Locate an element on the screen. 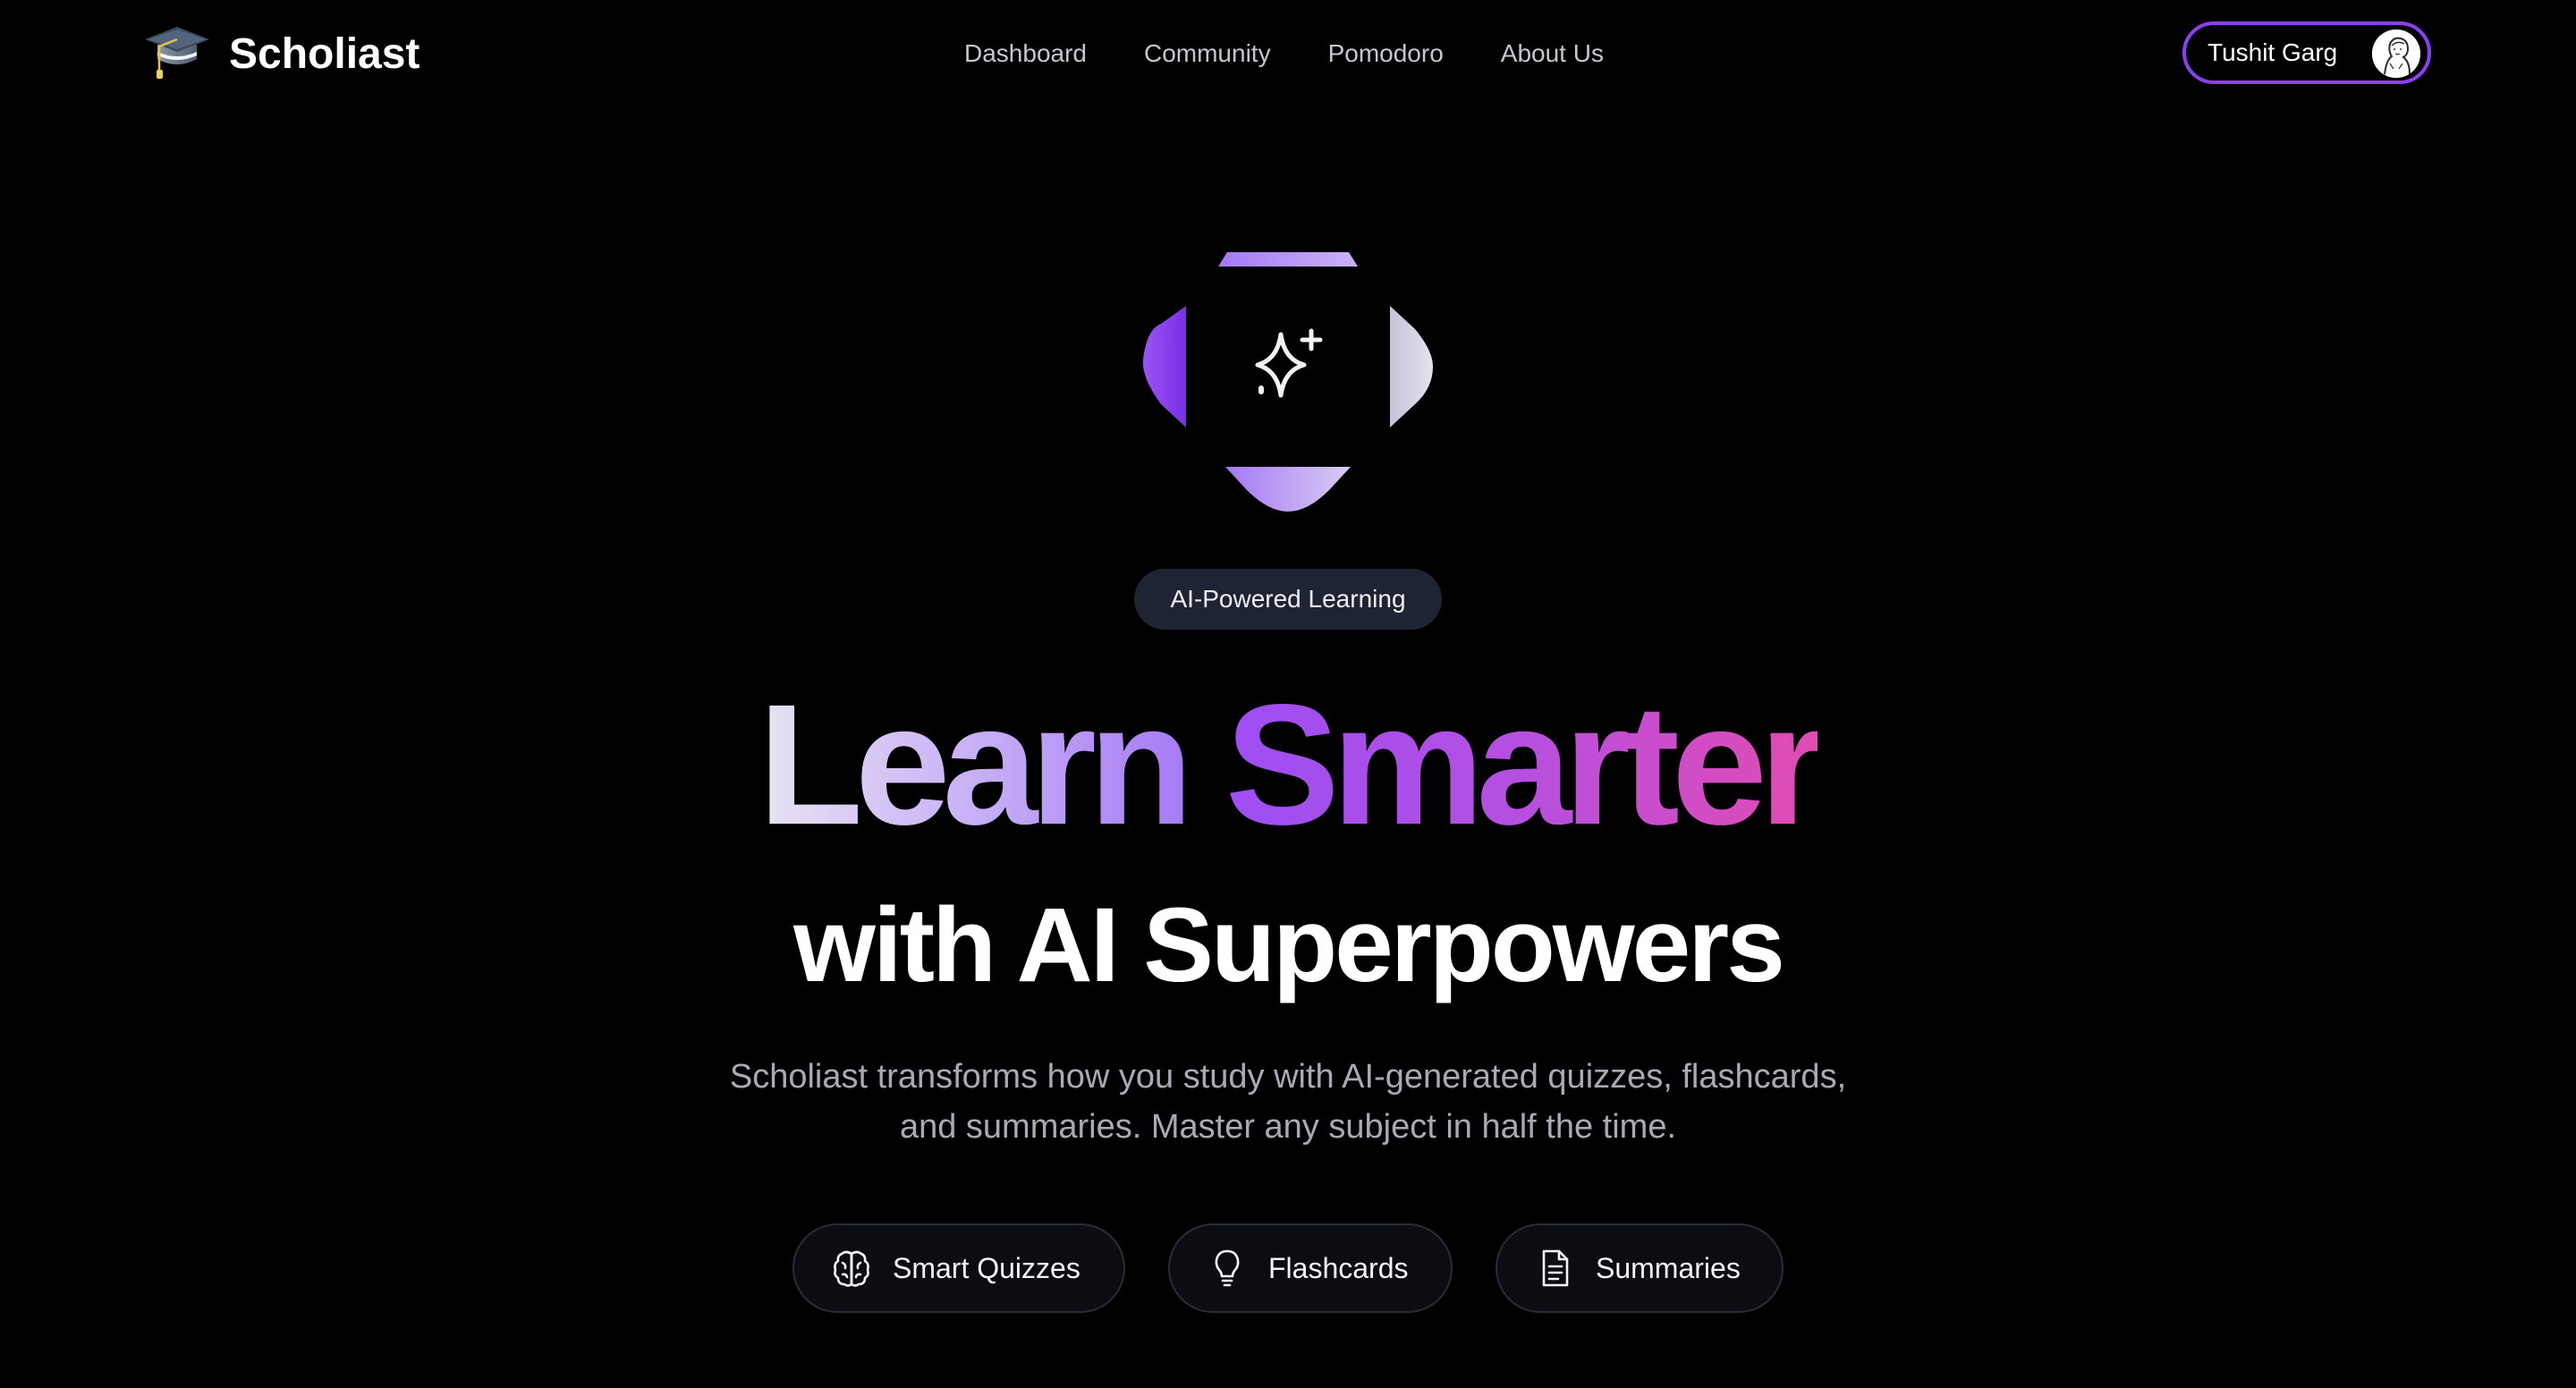 The height and width of the screenshot is (1388, 2576). user-name: Tushit Garg is located at coordinates (2272, 52).